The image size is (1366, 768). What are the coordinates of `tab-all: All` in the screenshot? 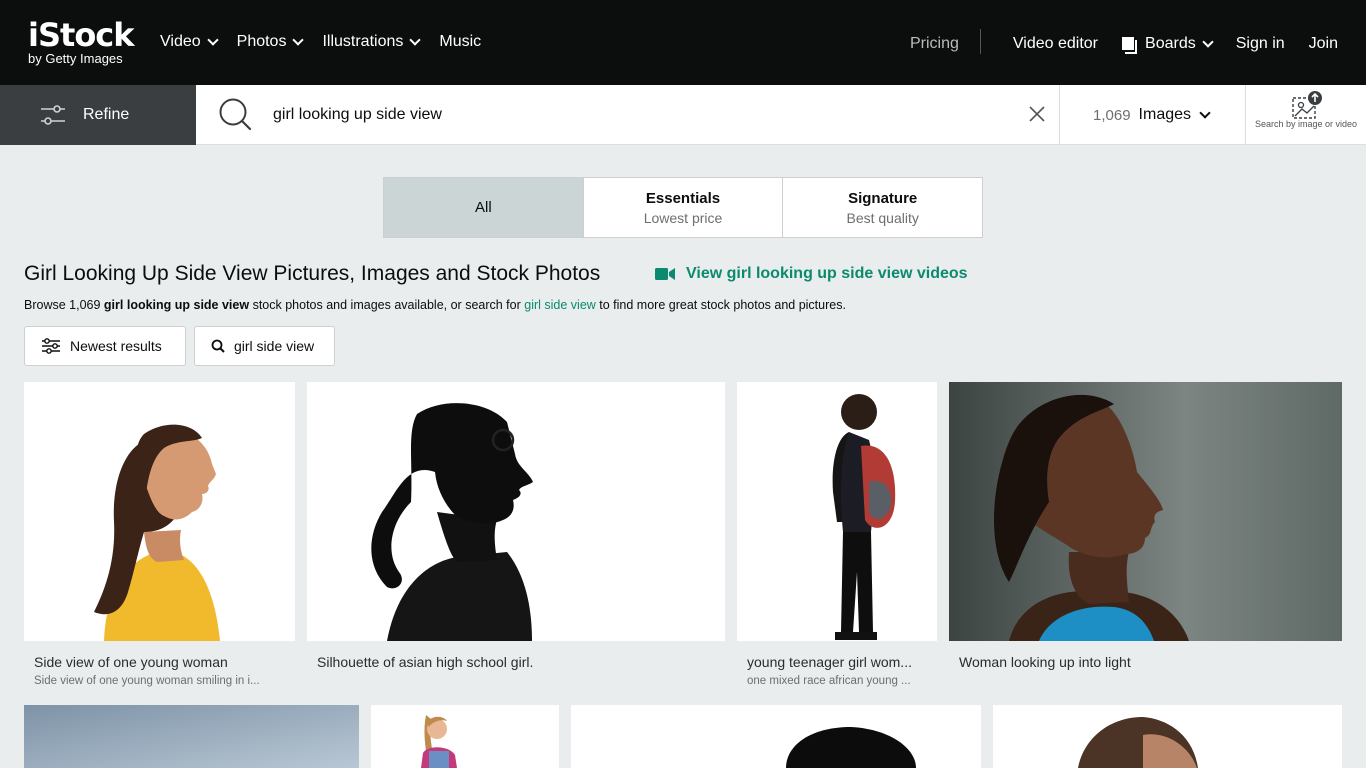 It's located at (484, 207).